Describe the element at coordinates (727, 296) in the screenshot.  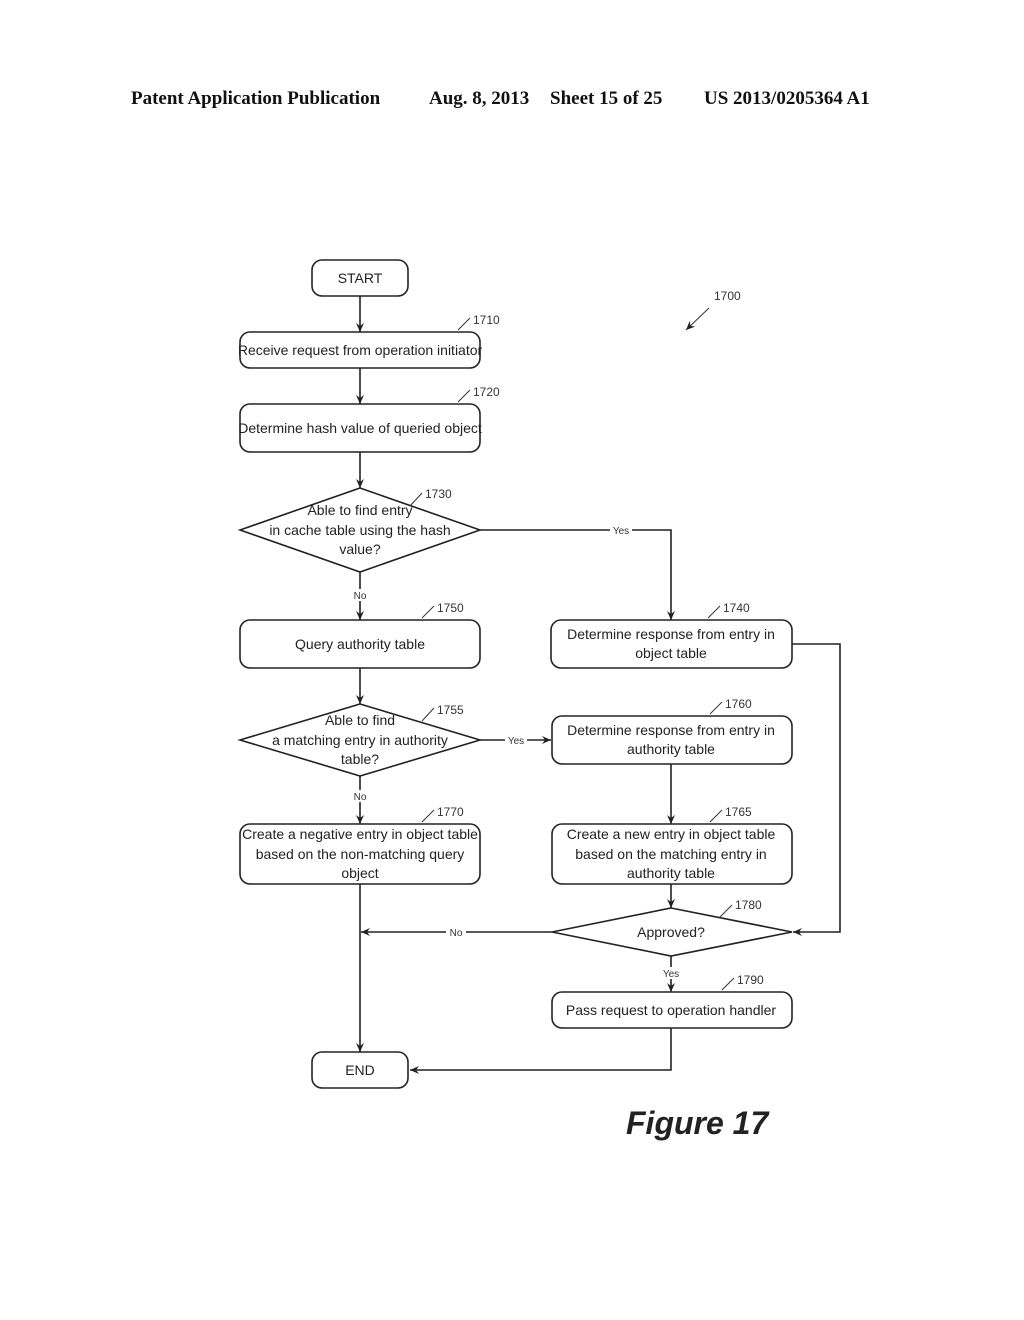
I see `ref-1700: 1700` at that location.